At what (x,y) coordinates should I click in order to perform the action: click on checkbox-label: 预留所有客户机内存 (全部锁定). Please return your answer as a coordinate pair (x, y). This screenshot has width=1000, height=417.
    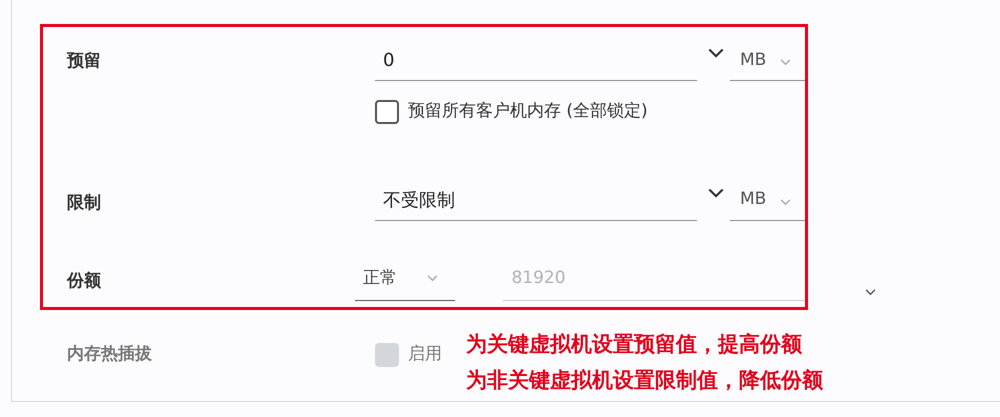
    Looking at the image, I should click on (528, 111).